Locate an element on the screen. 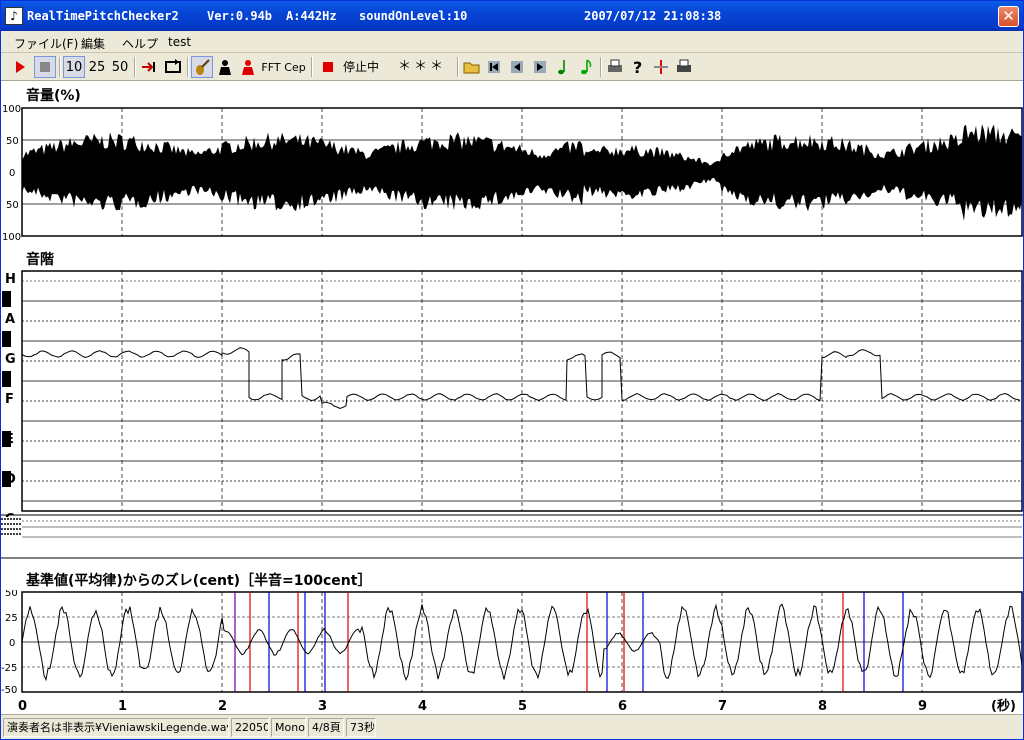 The width and height of the screenshot is (1024, 740). close-button: ✕ is located at coordinates (1008, 16).